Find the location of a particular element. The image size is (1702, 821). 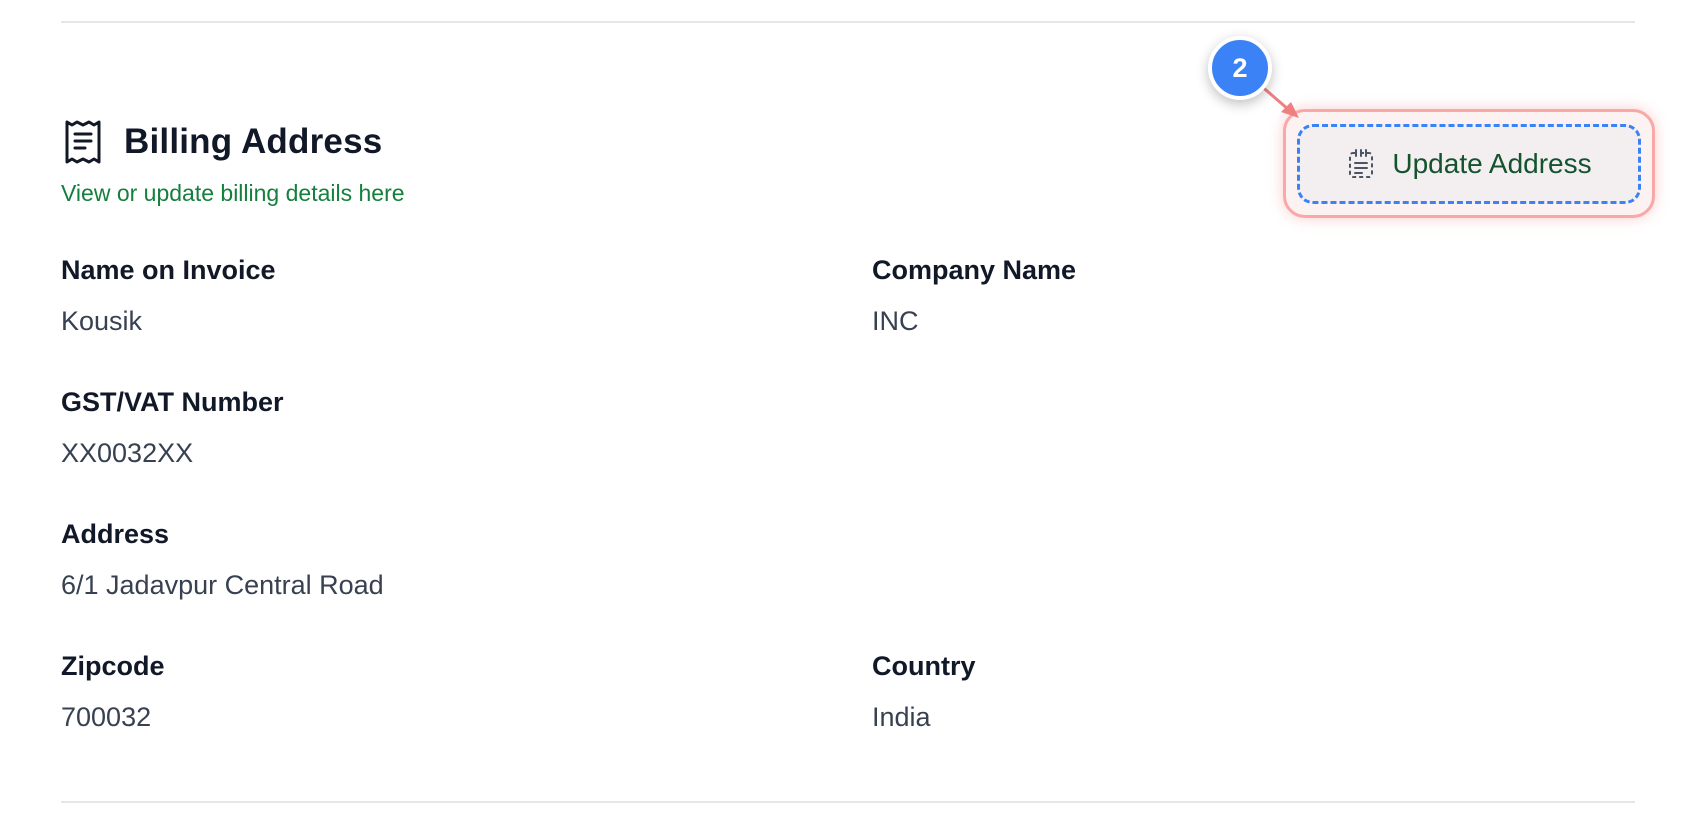

country-value: India is located at coordinates (901, 717).